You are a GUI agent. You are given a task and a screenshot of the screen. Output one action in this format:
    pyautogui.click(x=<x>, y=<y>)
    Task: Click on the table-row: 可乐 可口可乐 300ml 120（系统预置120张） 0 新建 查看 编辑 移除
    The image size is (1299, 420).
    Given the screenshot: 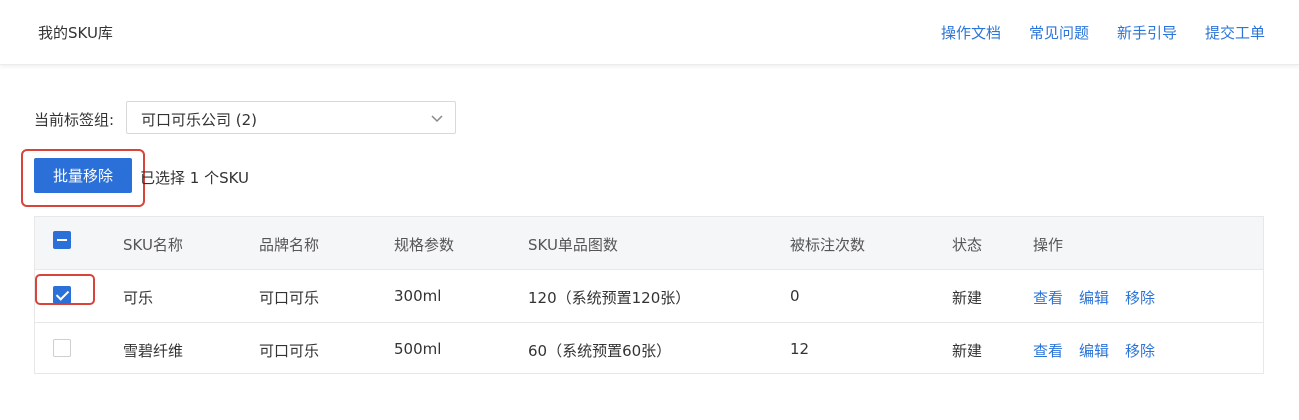 What is the action you would take?
    pyautogui.click(x=649, y=296)
    